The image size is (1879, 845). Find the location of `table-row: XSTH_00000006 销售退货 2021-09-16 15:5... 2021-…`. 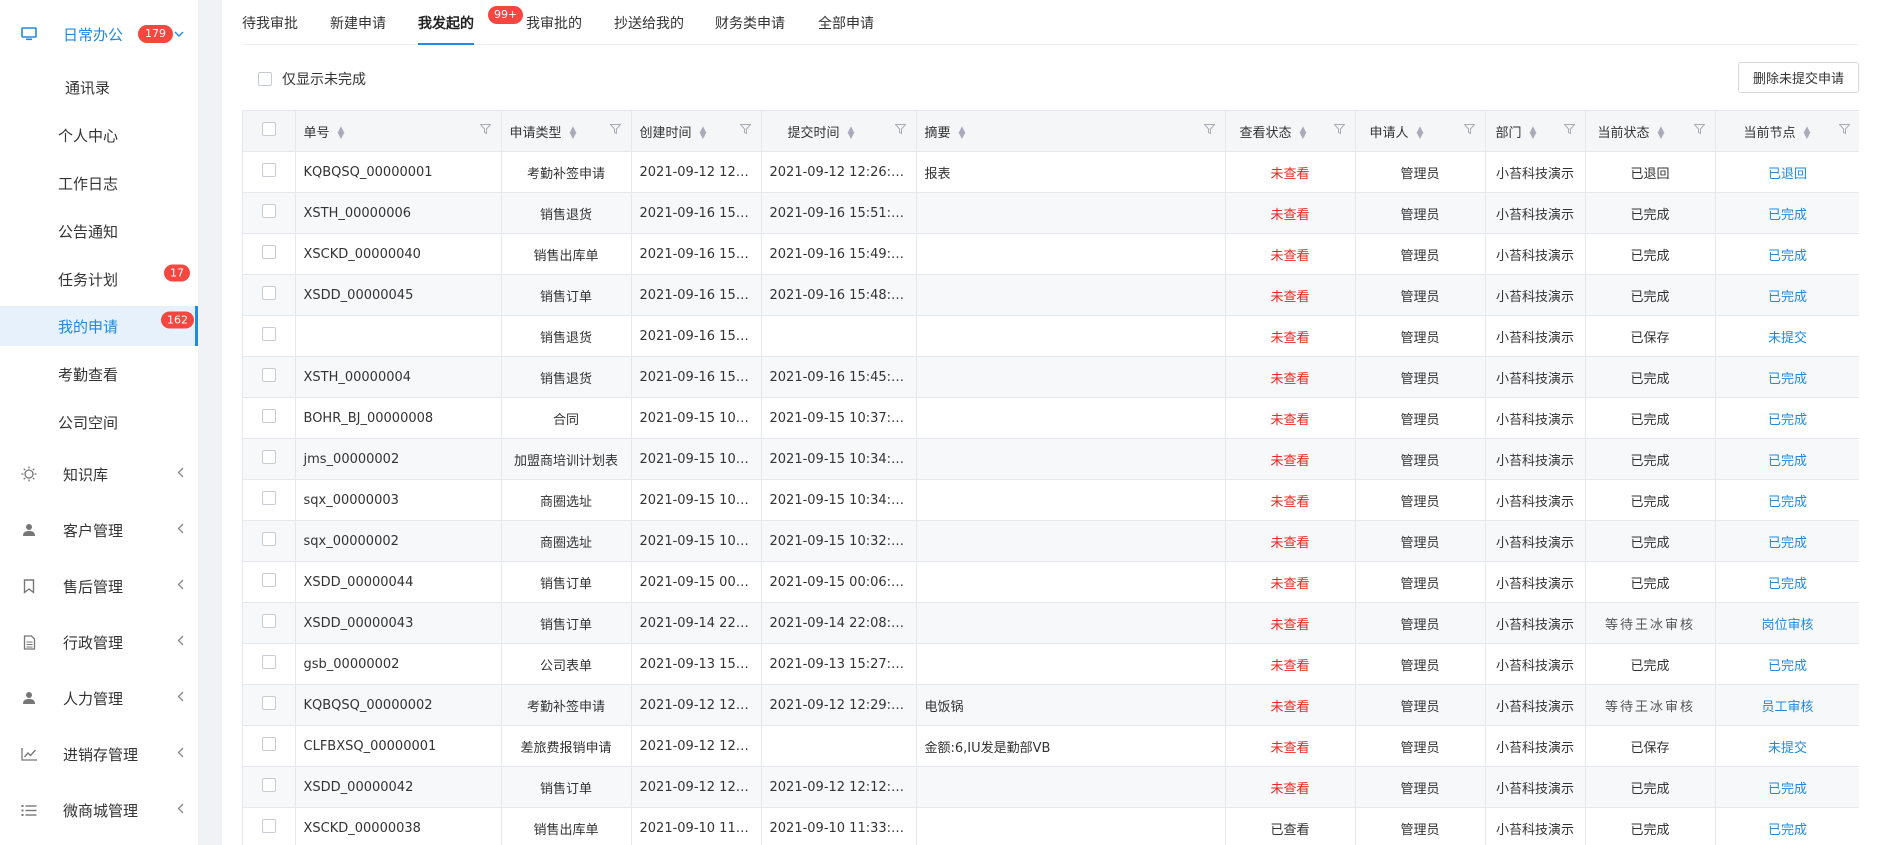

table-row: XSTH_00000006 销售退货 2021-09-16 15:5... 2021-… is located at coordinates (1051, 213).